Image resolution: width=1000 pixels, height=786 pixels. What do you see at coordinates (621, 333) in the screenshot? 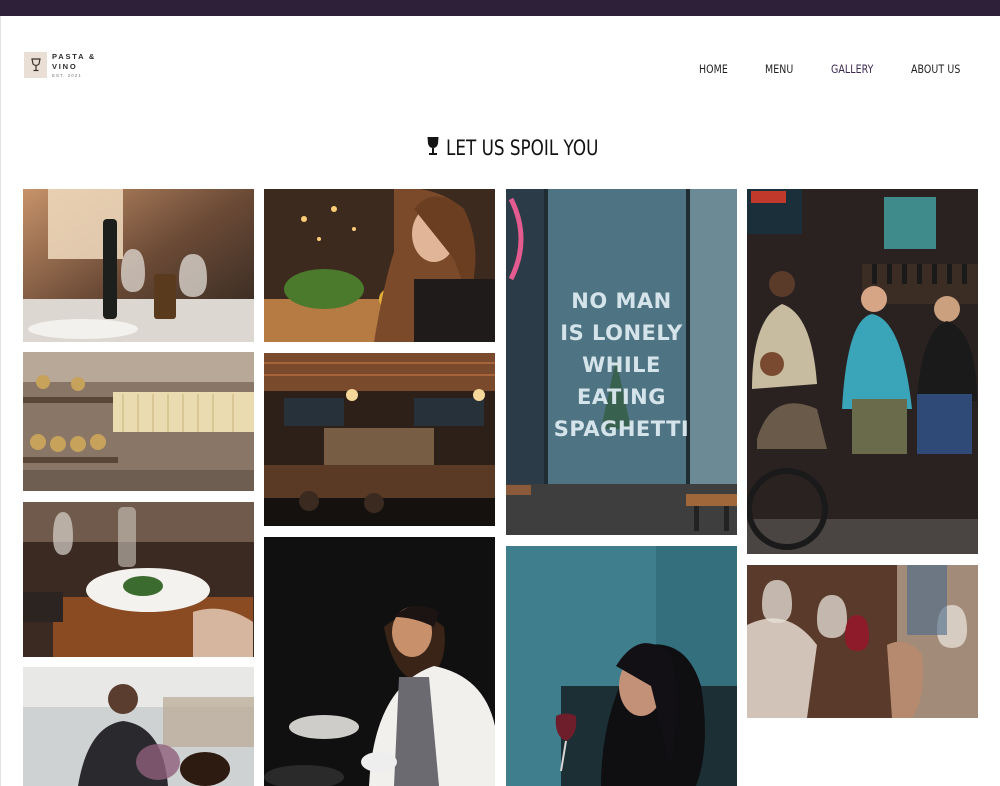
I see `caption-line-2: IS LONELY` at bounding box center [621, 333].